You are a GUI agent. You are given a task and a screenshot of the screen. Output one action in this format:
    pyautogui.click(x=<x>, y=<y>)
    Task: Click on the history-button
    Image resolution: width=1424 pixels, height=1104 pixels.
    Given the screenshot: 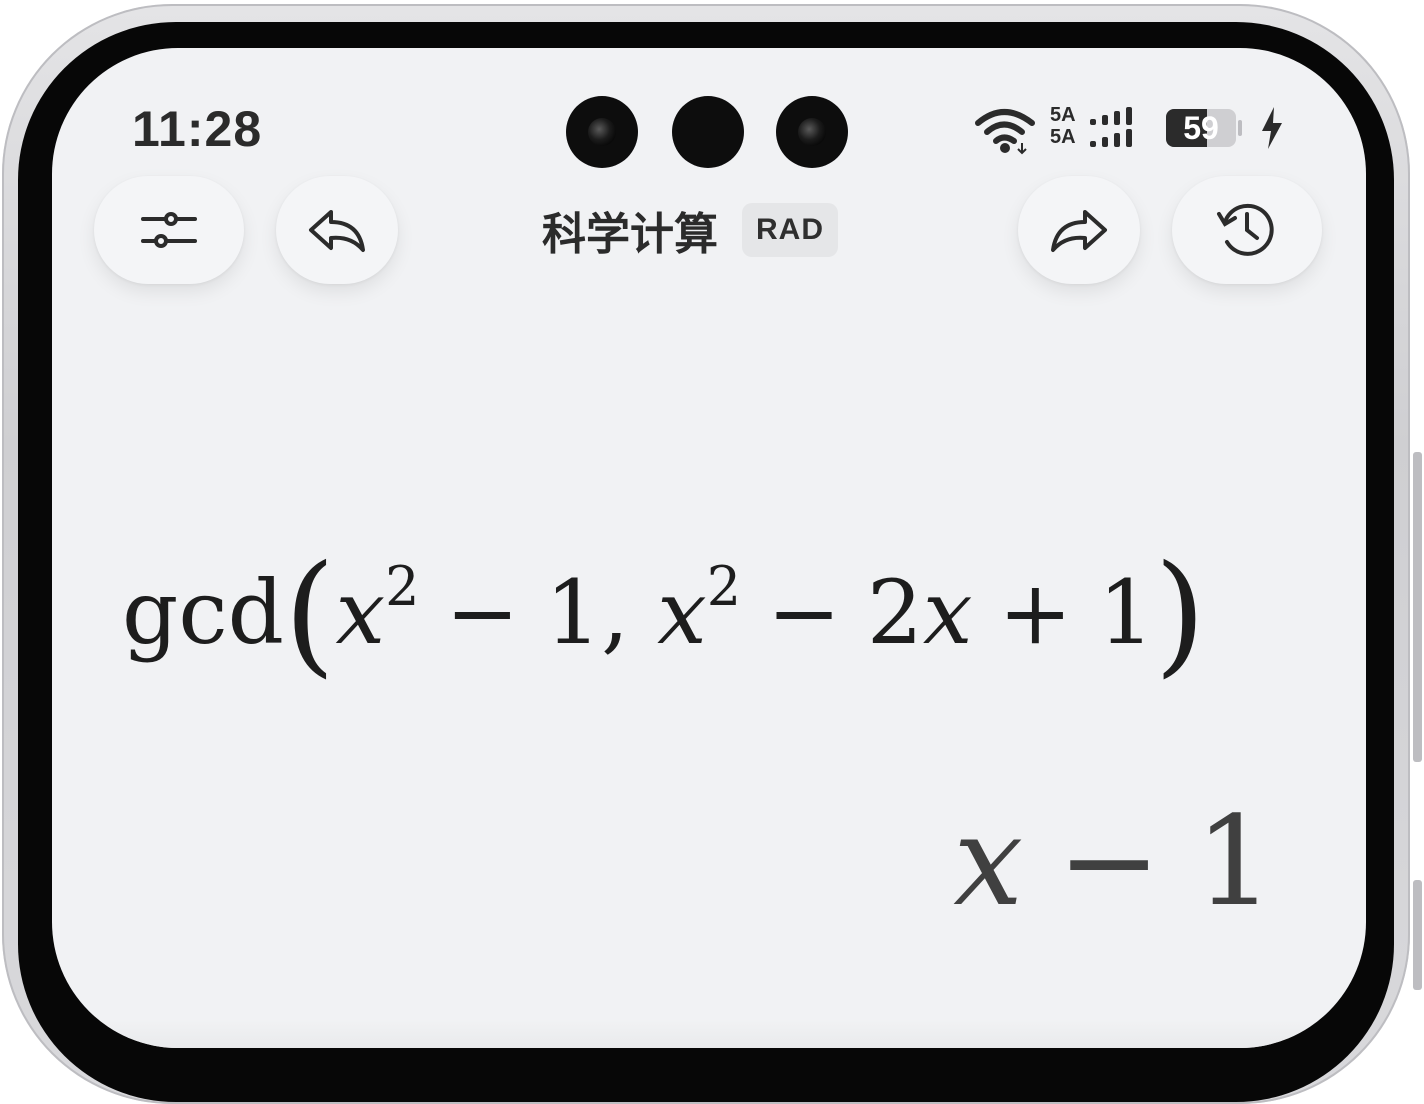 What is the action you would take?
    pyautogui.click(x=1247, y=230)
    